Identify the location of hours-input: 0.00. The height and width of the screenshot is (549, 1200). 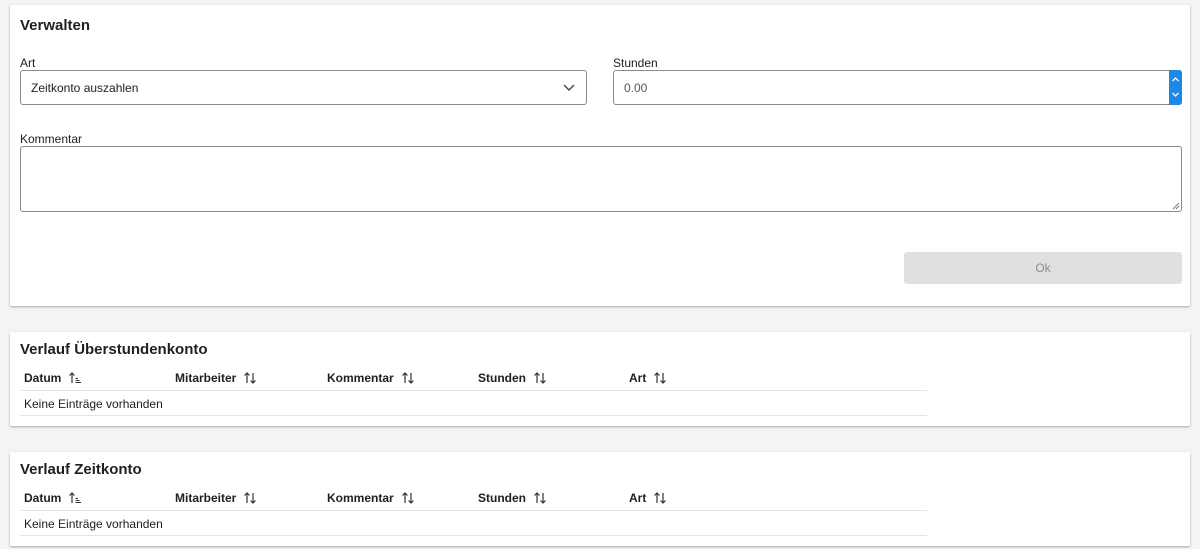
(897, 87).